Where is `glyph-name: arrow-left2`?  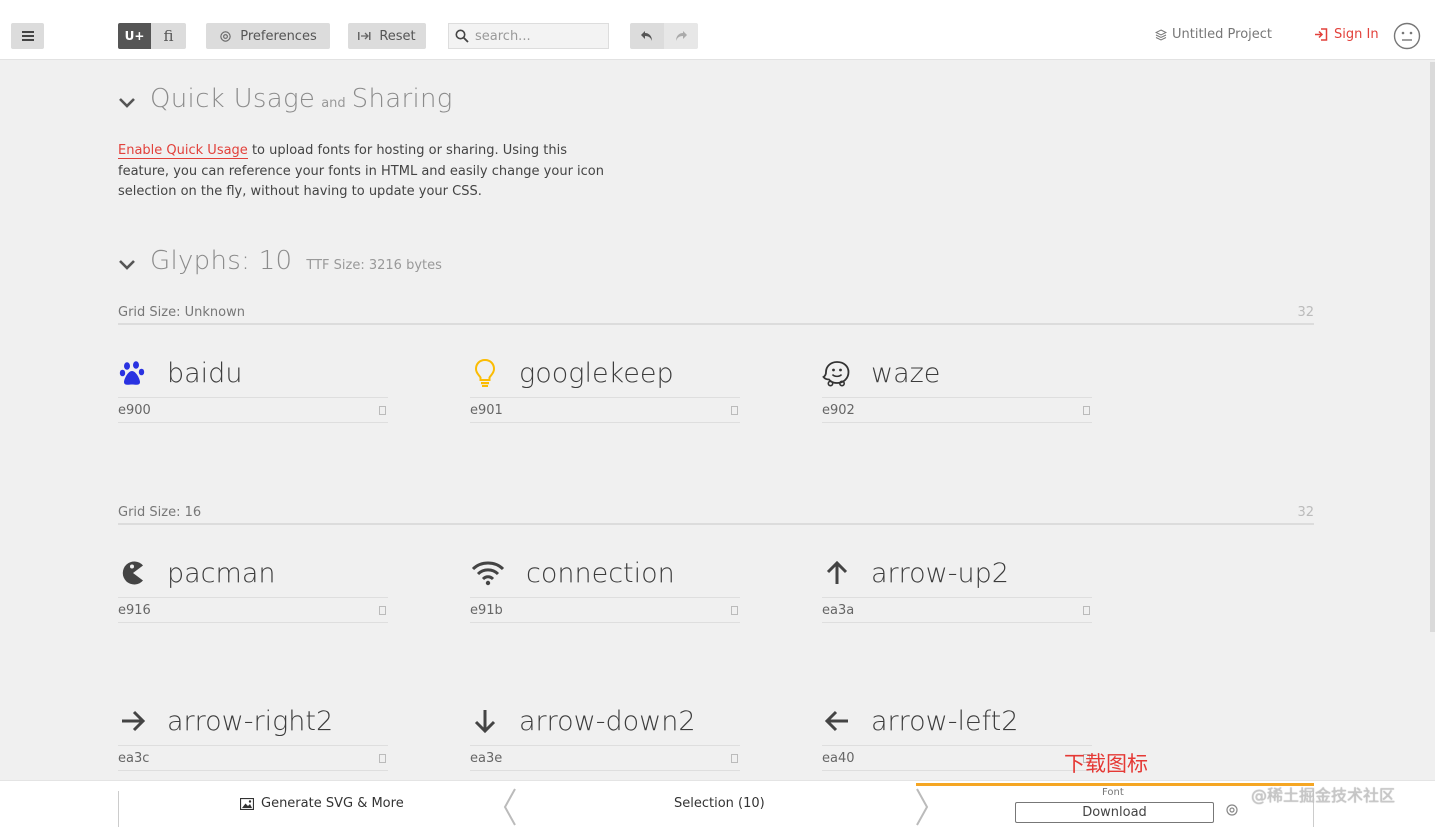 glyph-name: arrow-left2 is located at coordinates (945, 721).